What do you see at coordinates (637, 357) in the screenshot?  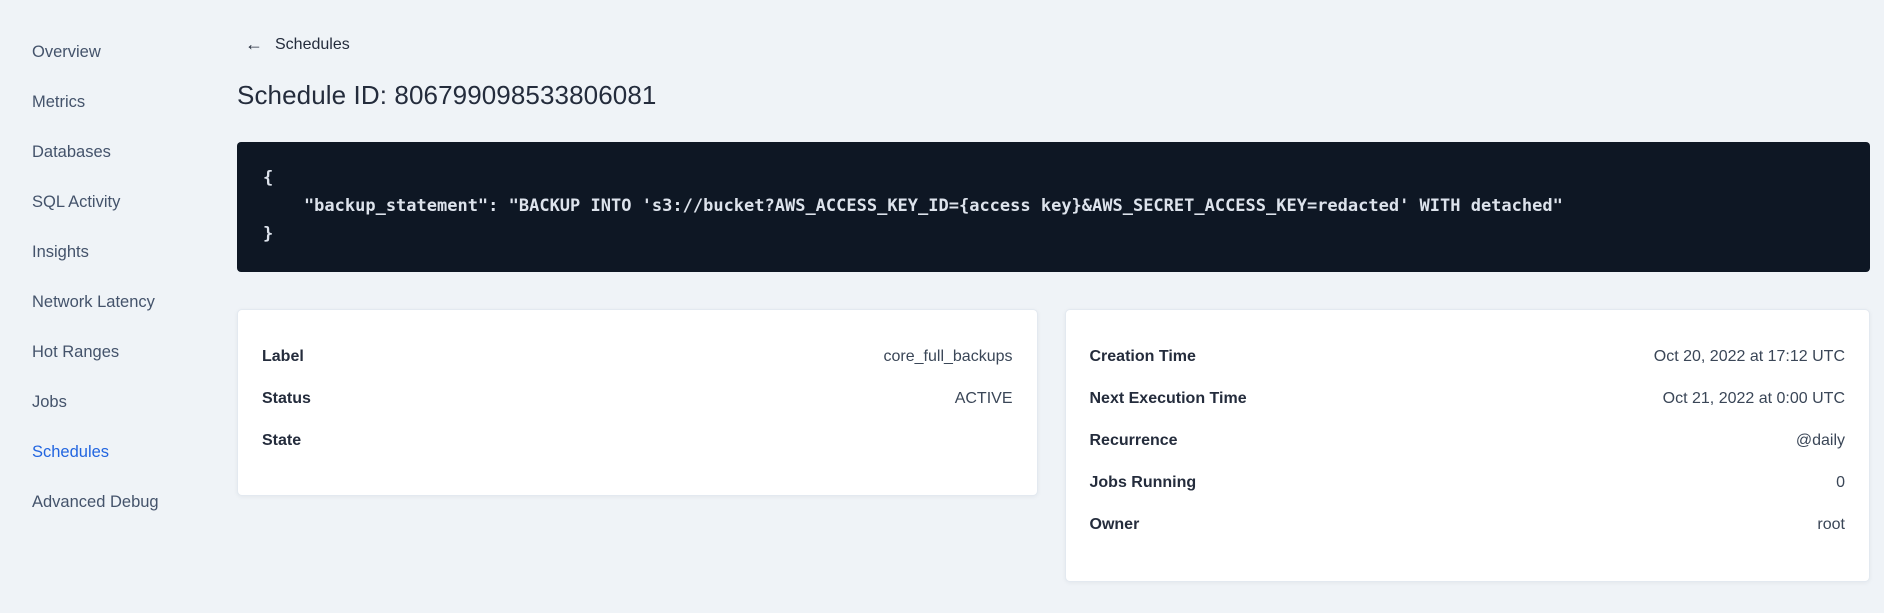 I see `detail-row-label: Label core_full_backups` at bounding box center [637, 357].